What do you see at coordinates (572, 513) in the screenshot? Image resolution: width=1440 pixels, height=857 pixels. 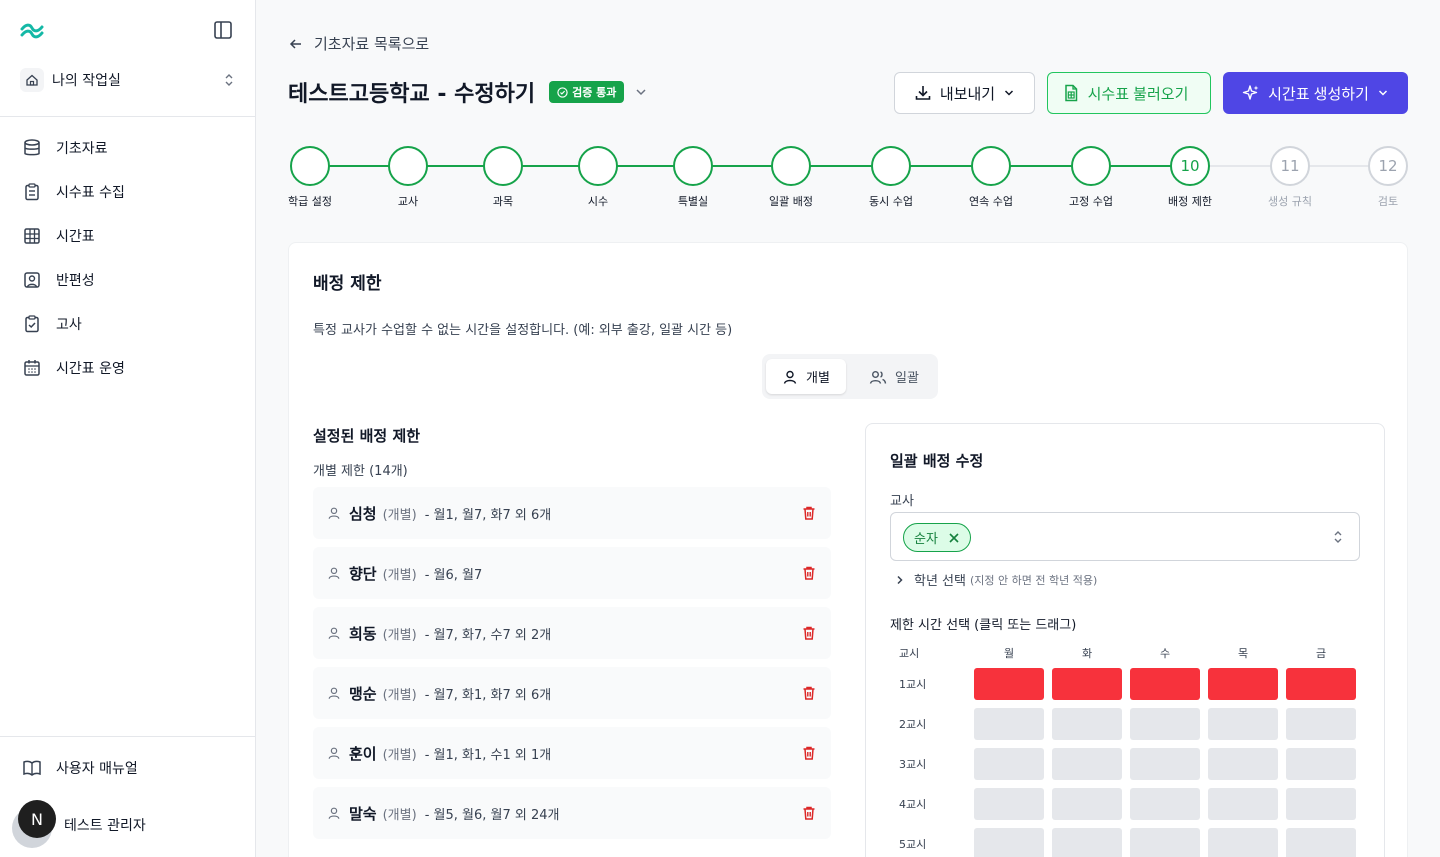 I see `restriction-row: 심청 (개별) - 월1, 월7, 화7 외 6개` at bounding box center [572, 513].